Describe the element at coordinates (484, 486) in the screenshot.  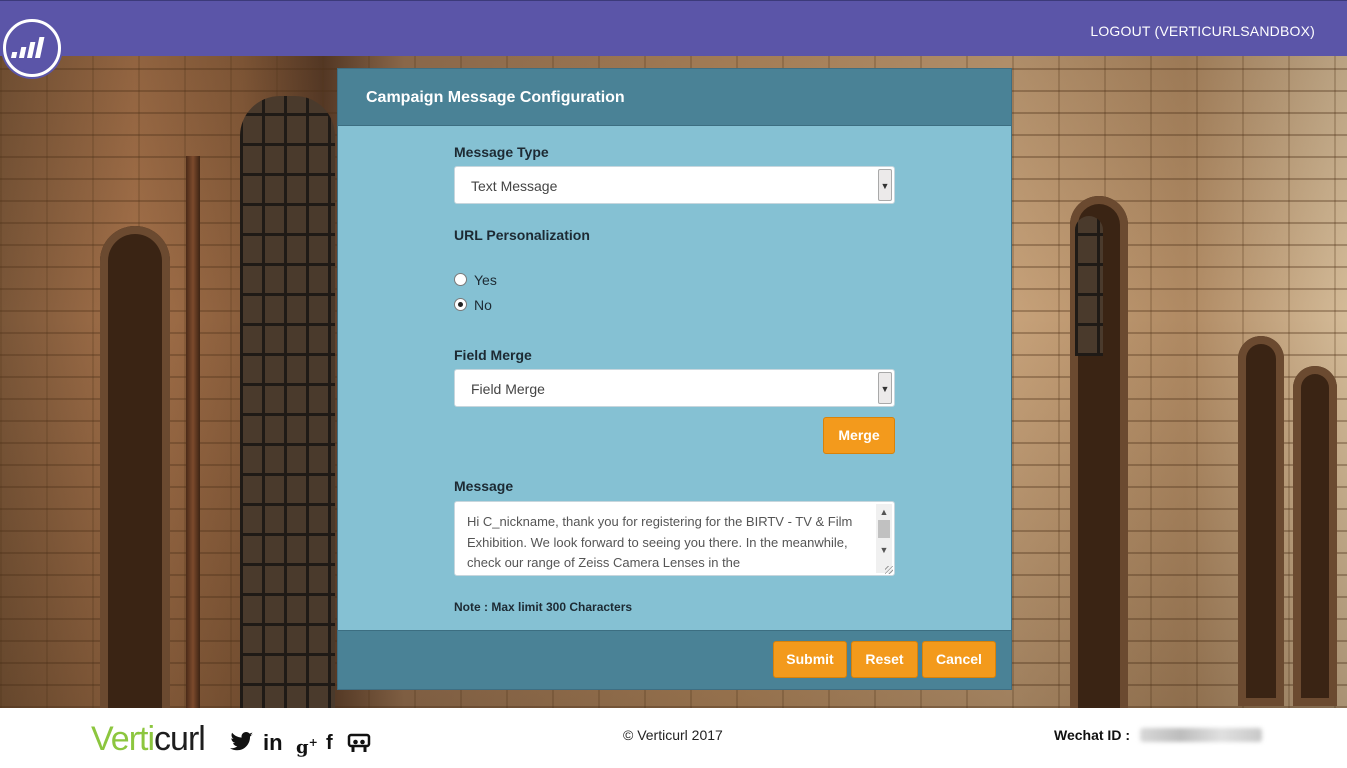
I see `message-label: Message` at that location.